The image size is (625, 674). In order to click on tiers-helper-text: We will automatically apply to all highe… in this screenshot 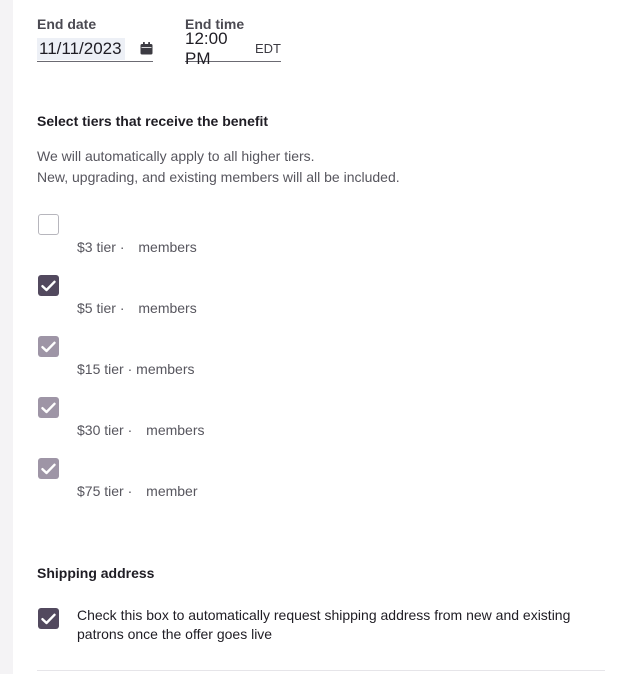, I will do `click(218, 167)`.